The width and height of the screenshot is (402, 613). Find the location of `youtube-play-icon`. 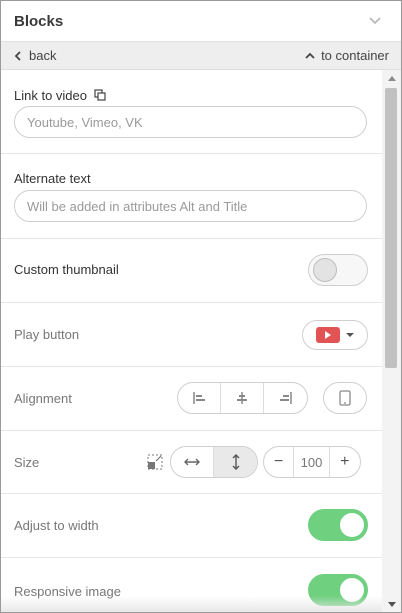

youtube-play-icon is located at coordinates (328, 335).